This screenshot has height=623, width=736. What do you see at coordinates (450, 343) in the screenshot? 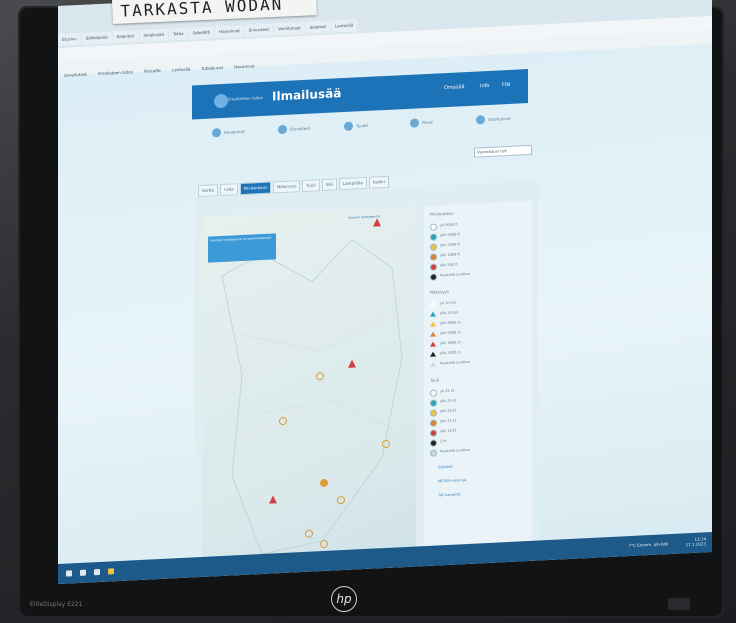
I see `legend-item: alle 3000 m` at bounding box center [450, 343].